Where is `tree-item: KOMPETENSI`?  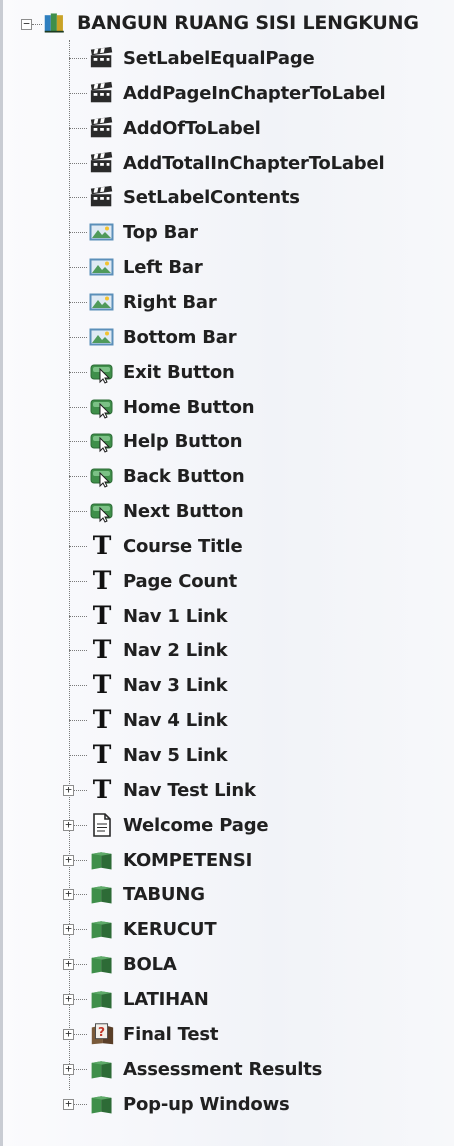 tree-item: KOMPETENSI is located at coordinates (170, 860).